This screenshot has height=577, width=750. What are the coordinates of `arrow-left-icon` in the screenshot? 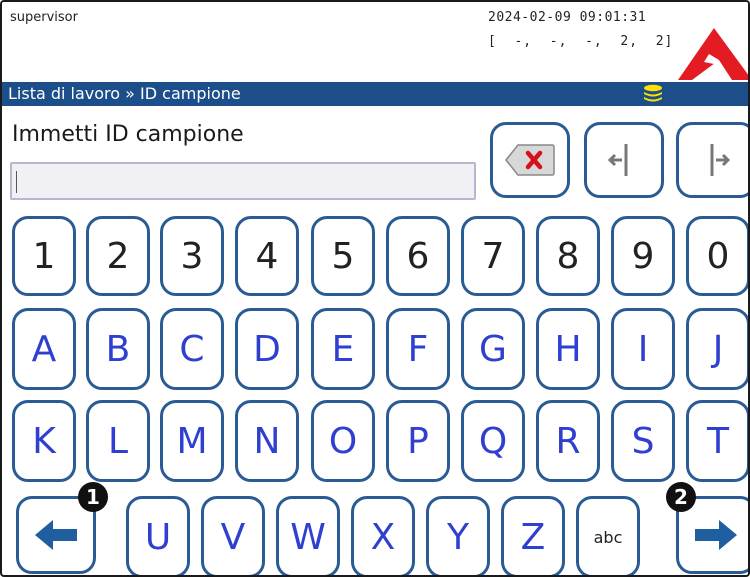 It's located at (56, 535).